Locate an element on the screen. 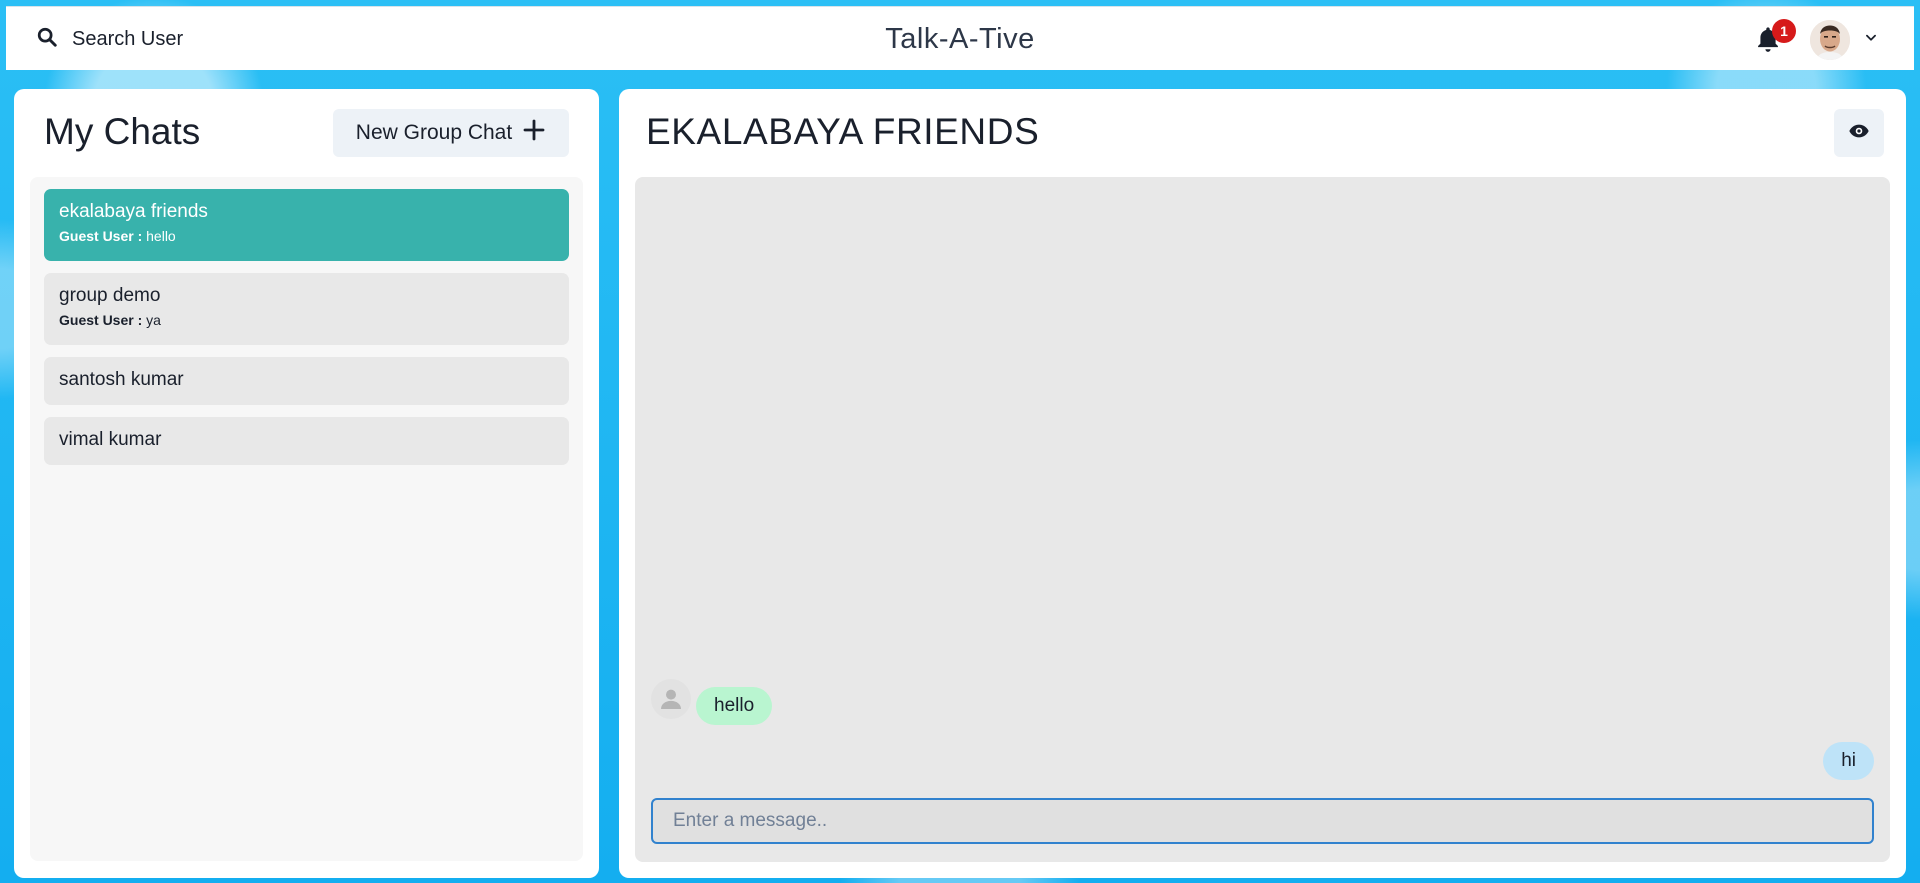 The height and width of the screenshot is (883, 1920). chat-latest-message: Guest User : hello is located at coordinates (306, 236).